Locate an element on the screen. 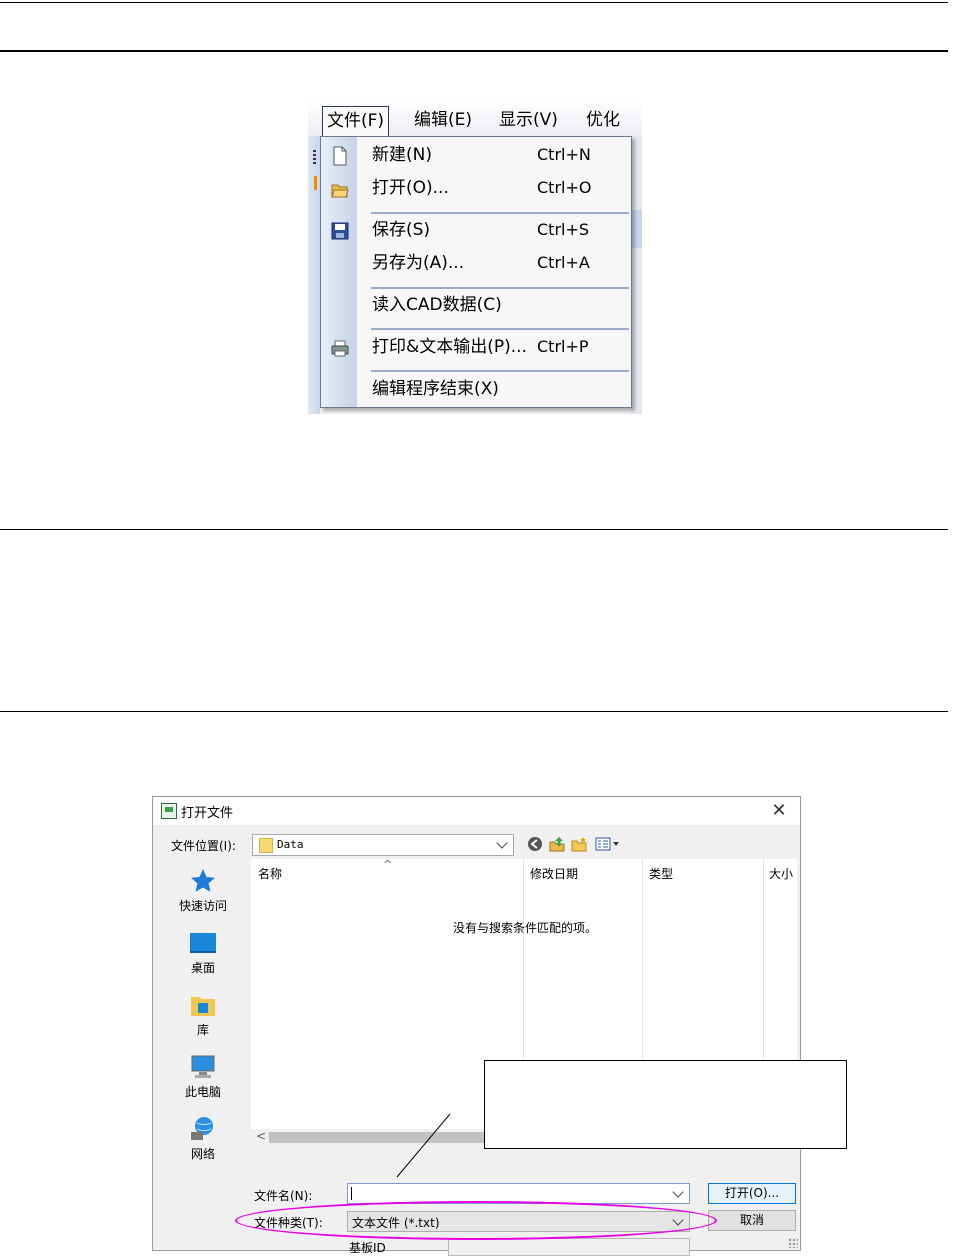 Image resolution: width=956 pixels, height=1256 pixels. place-this-pc: 此电脑 is located at coordinates (203, 1076).